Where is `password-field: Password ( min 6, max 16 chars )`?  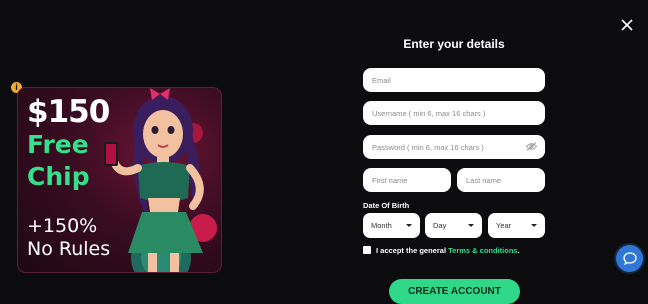
password-field: Password ( min 6, max 16 chars ) is located at coordinates (454, 147).